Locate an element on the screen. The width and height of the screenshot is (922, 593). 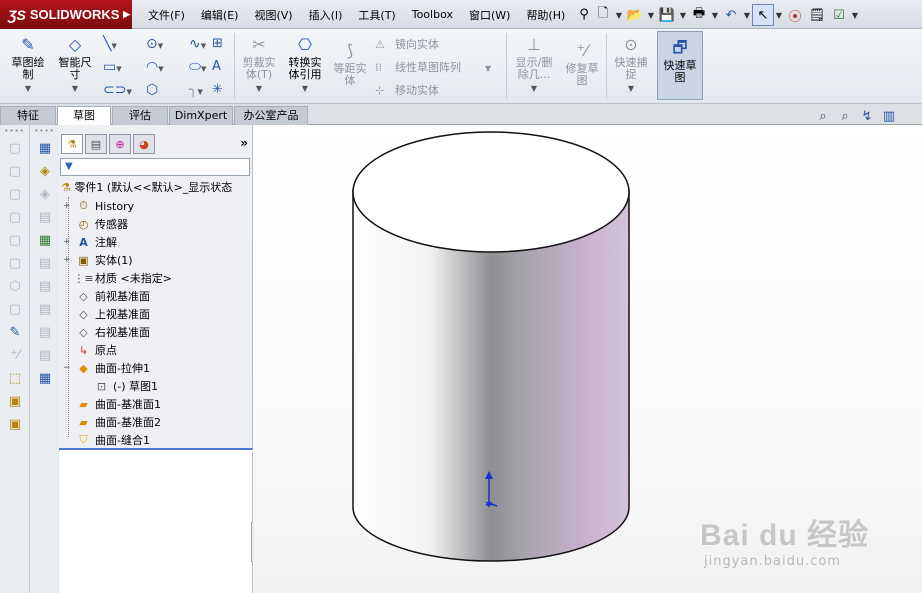
tab-evaluate: 评估 is located at coordinates (140, 115).